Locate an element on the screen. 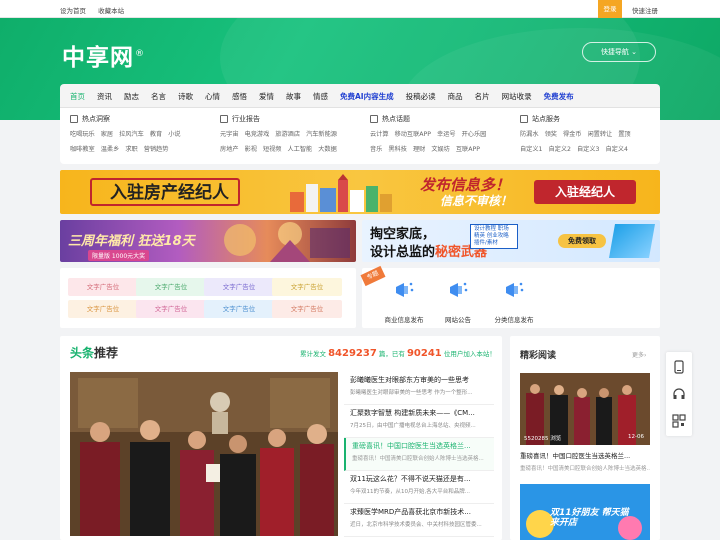 The image size is (720, 540). nav-item: 投稿必读 is located at coordinates (421, 96).